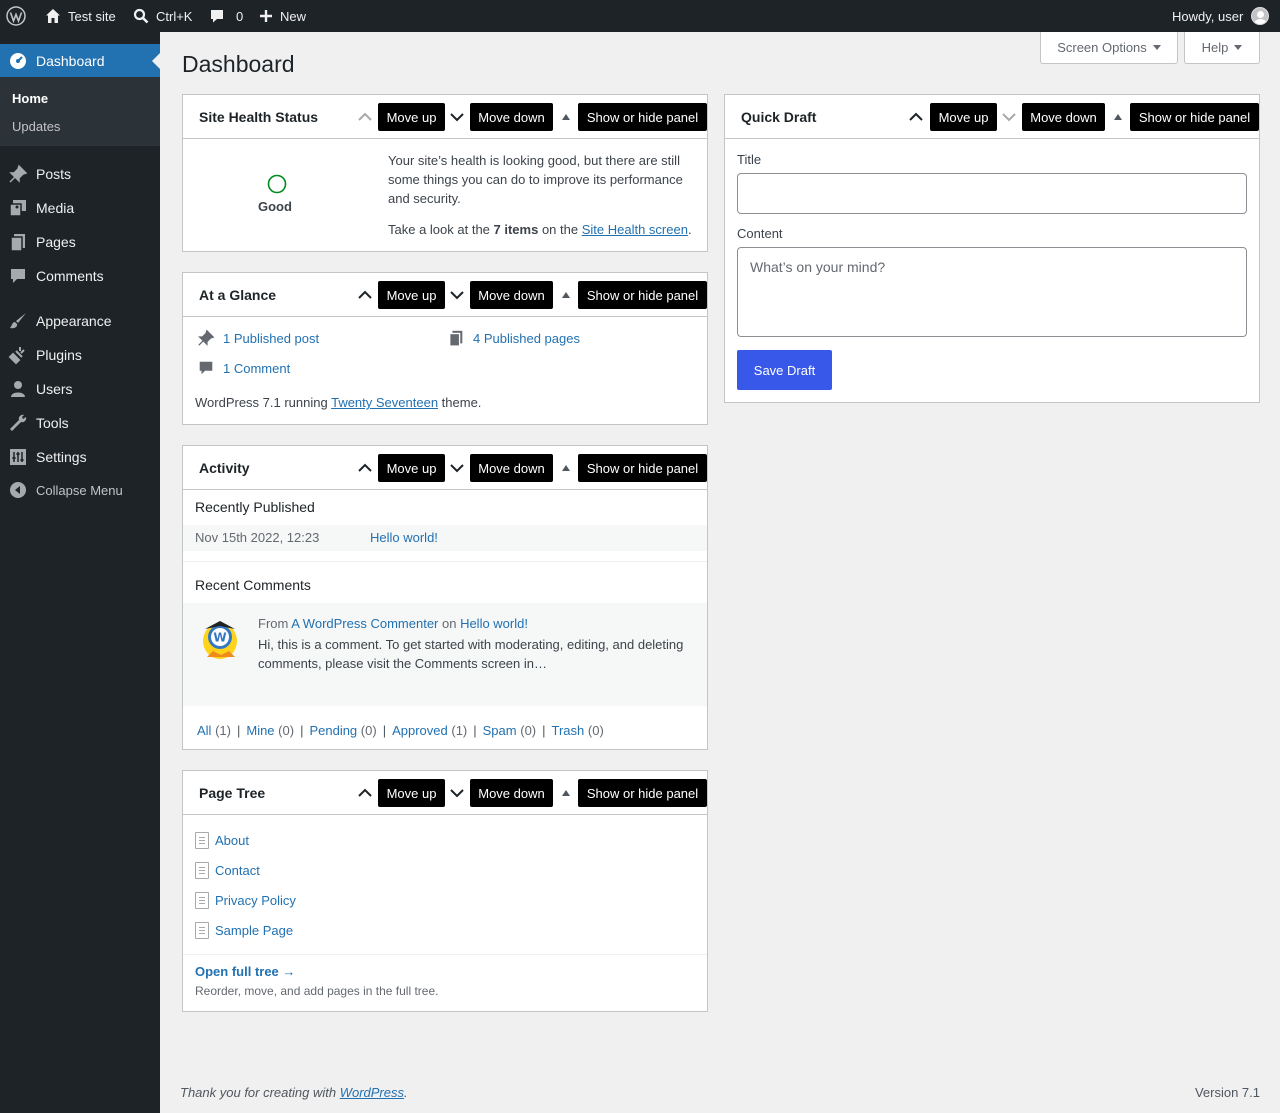 The width and height of the screenshot is (1280, 1113). I want to click on submenu-item-home: Home, so click(30, 98).